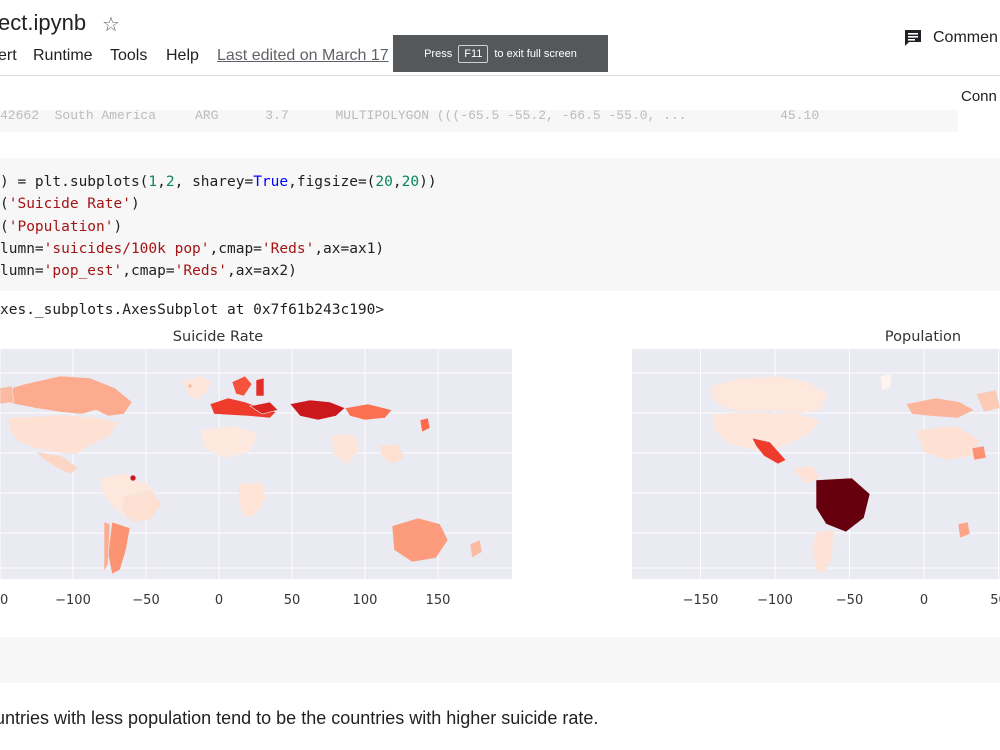 This screenshot has height=750, width=1000. What do you see at coordinates (365, 600) in the screenshot?
I see `left-xtick-label-5: 100` at bounding box center [365, 600].